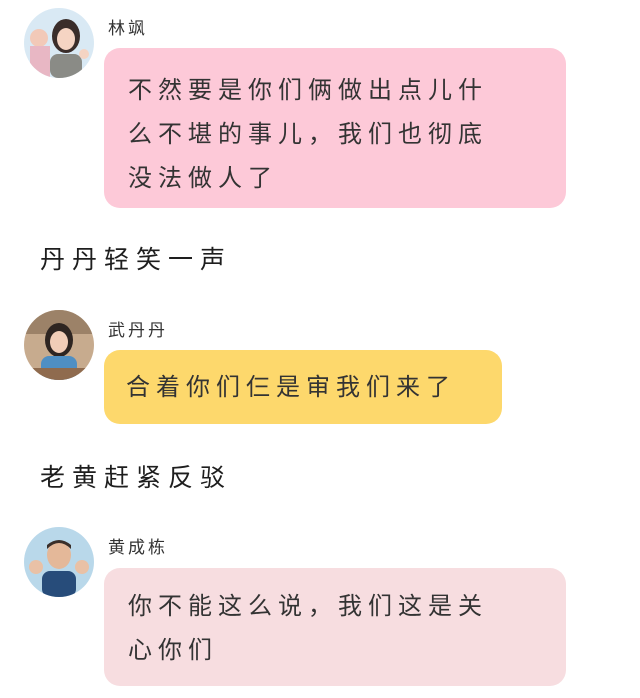 The image size is (640, 698). I want to click on message-text-line: 心你们, so click(173, 650).